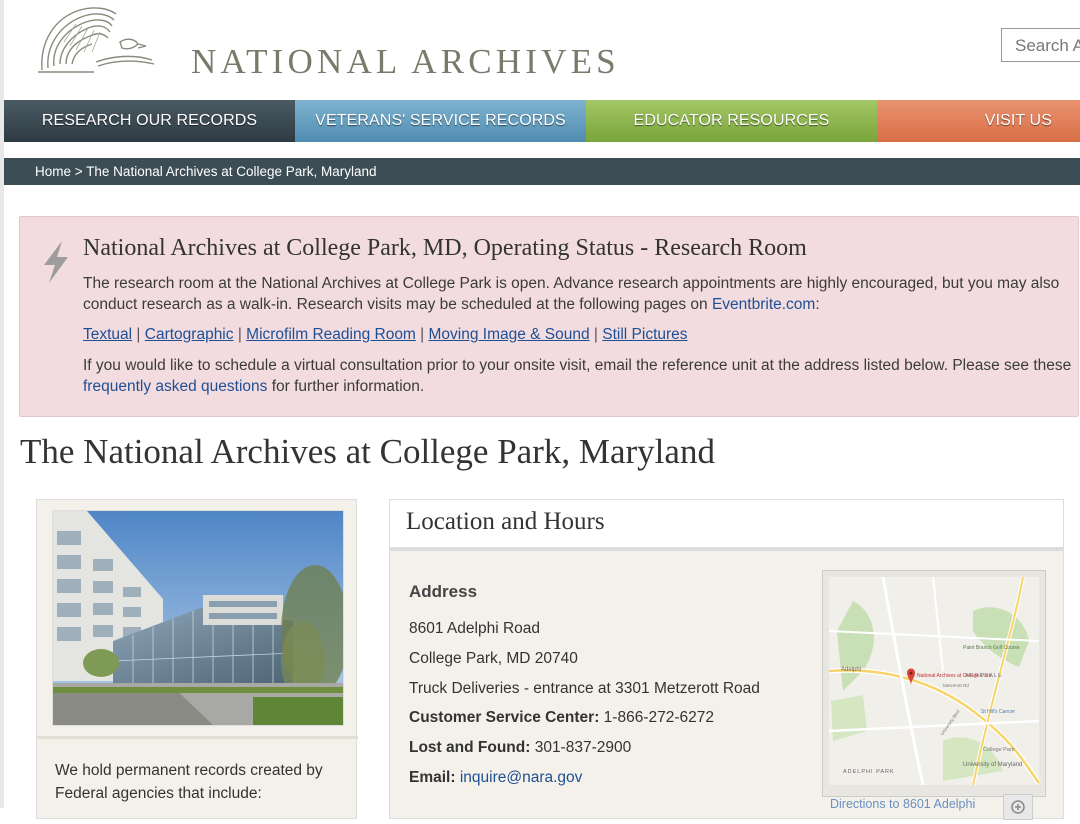  Describe the element at coordinates (475, 628) in the screenshot. I see `address-street: 8601 Adelphi Road` at that location.